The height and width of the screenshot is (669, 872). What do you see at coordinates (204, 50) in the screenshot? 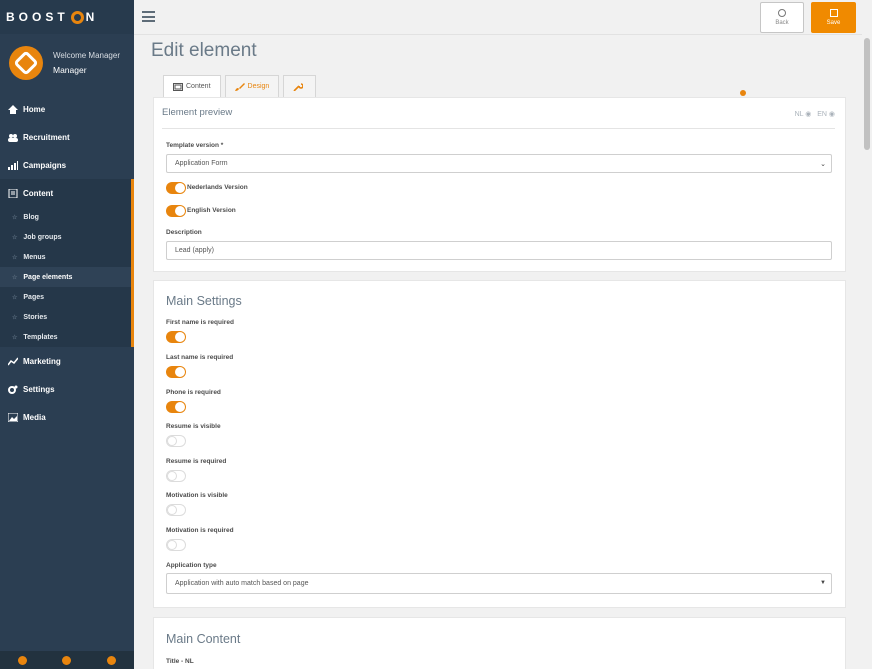
I see `page-title: Edit element` at bounding box center [204, 50].